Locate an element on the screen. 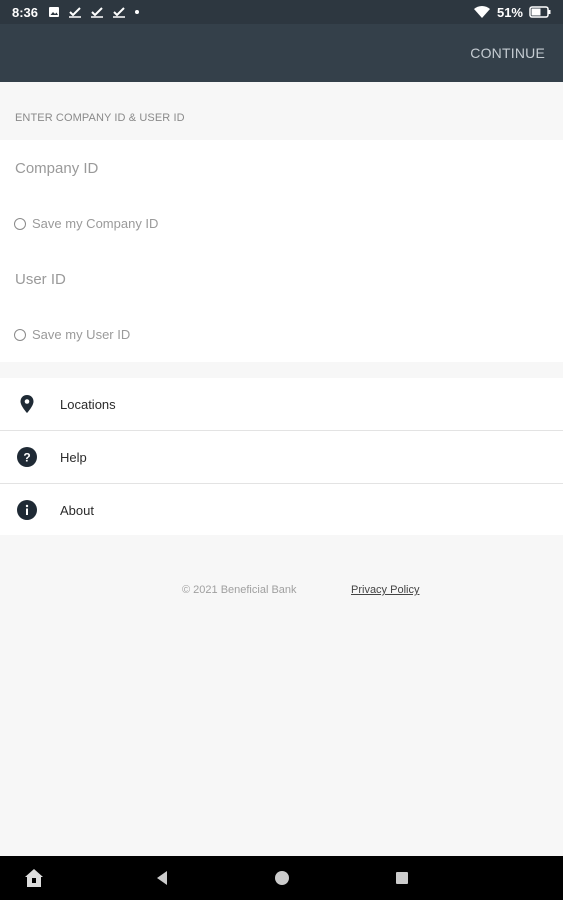  recents-icon is located at coordinates (402, 878).